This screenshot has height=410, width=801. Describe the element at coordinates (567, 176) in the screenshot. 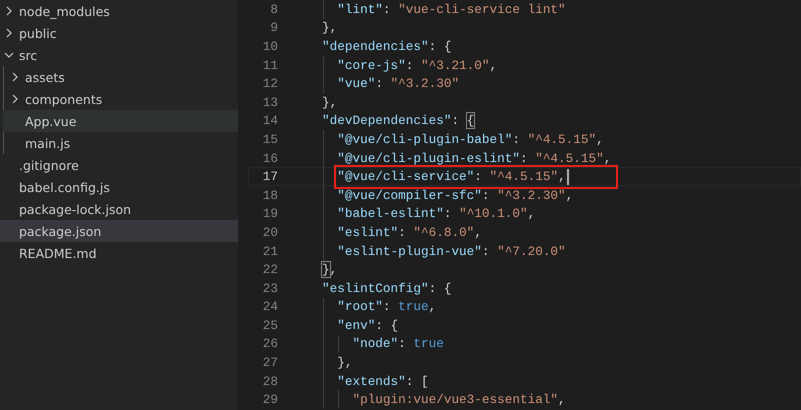

I see `text-cursor` at that location.